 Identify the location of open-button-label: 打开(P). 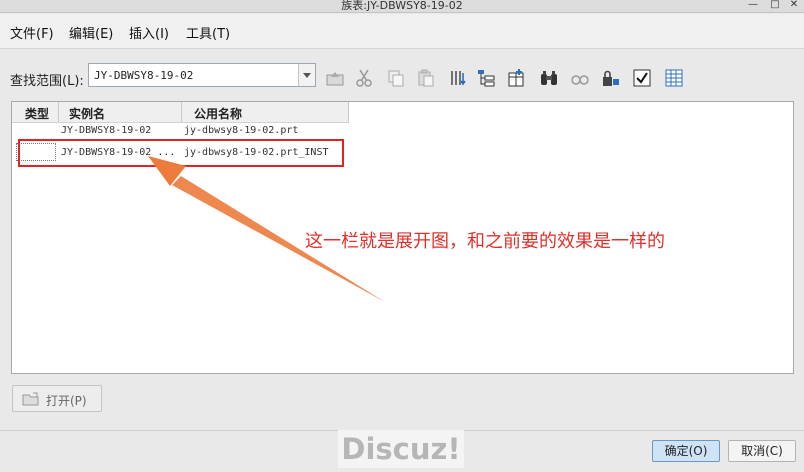
(66, 401).